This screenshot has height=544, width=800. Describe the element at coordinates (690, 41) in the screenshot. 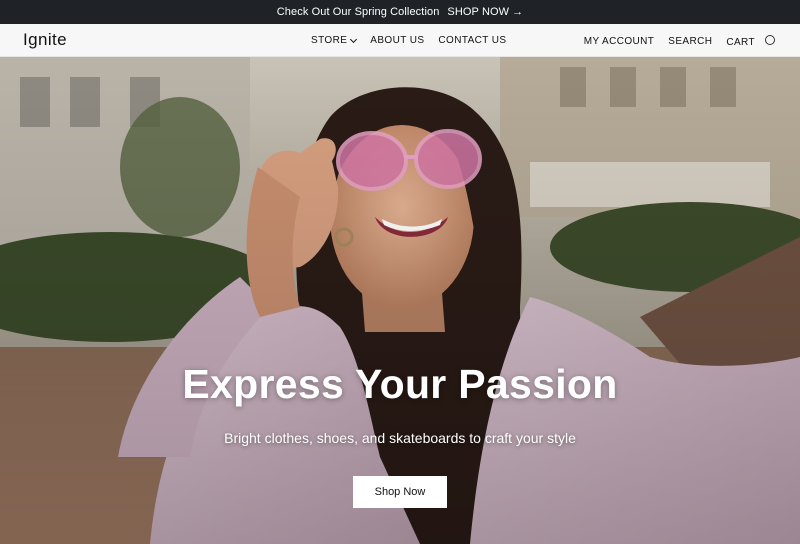

I see `search-link: SEARCH` at that location.